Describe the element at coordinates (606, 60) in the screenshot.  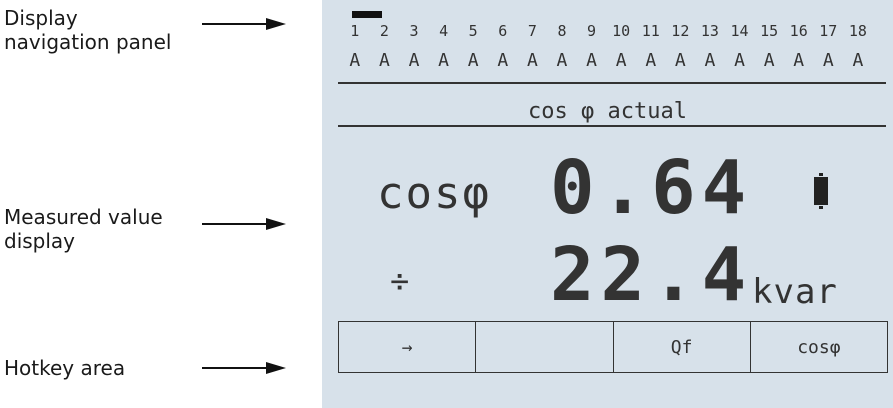
I see `display-navigation-letters: AAAAAAAAAAAAAAAAAA` at that location.